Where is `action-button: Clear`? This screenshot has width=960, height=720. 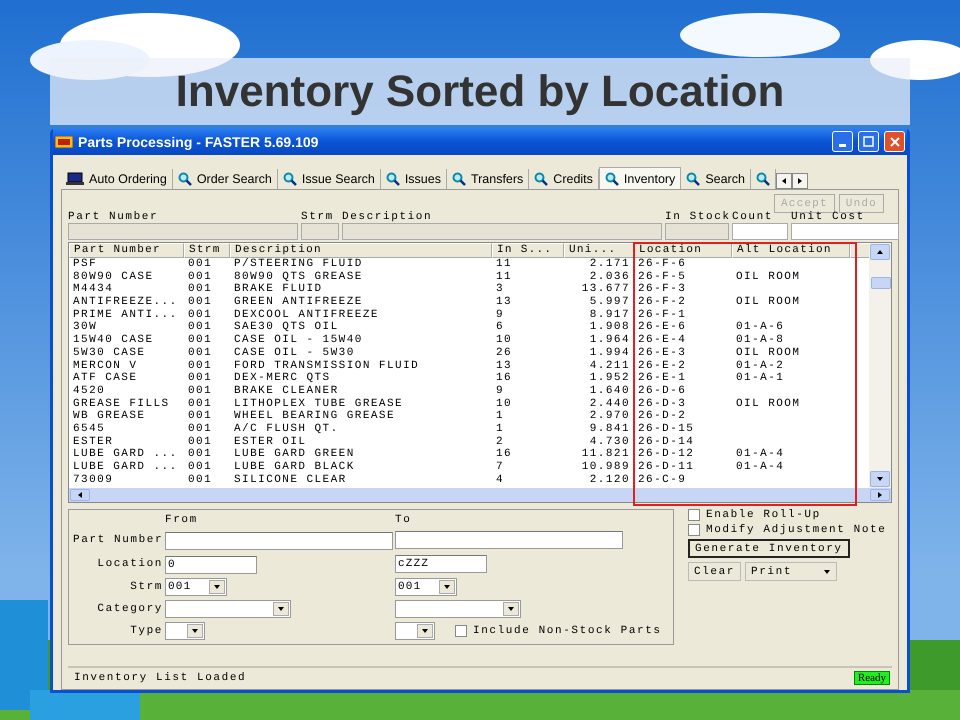
action-button: Clear is located at coordinates (715, 572).